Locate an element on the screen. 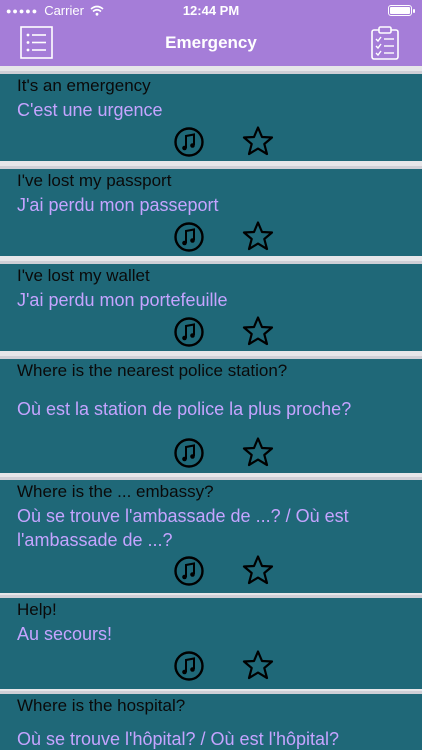  phrase-english: Where is the hospital? is located at coordinates (101, 705).